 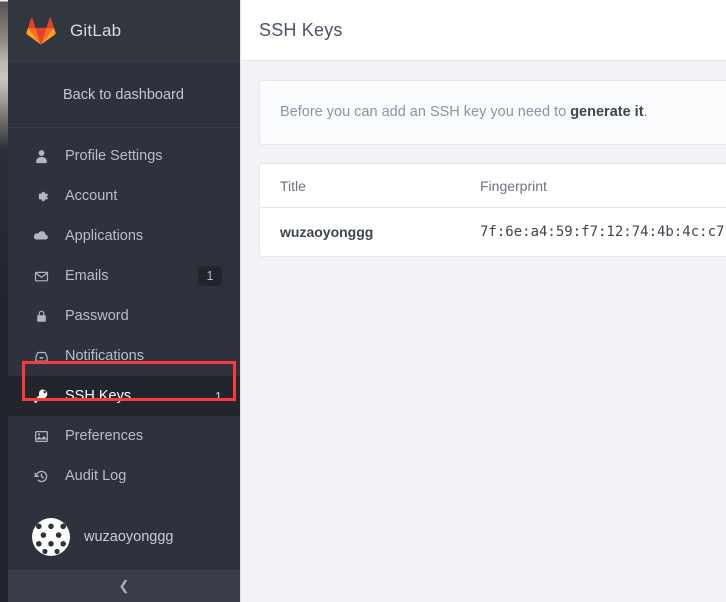 I want to click on column-header-title: Title, so click(x=360, y=186).